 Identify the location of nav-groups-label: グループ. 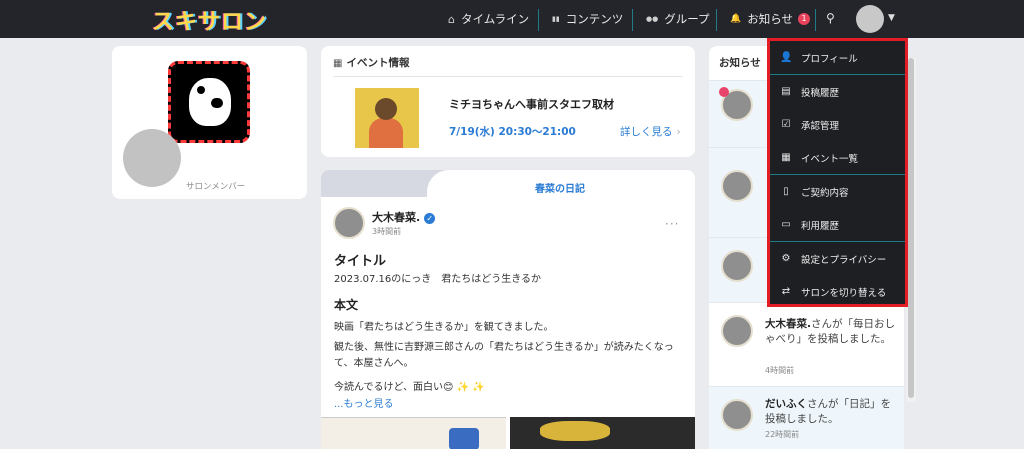
(687, 19).